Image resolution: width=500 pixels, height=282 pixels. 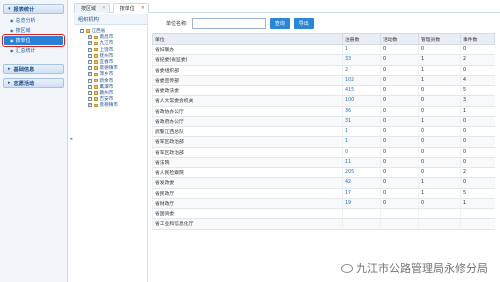 I want to click on count-cell: 19, so click(x=361, y=204).